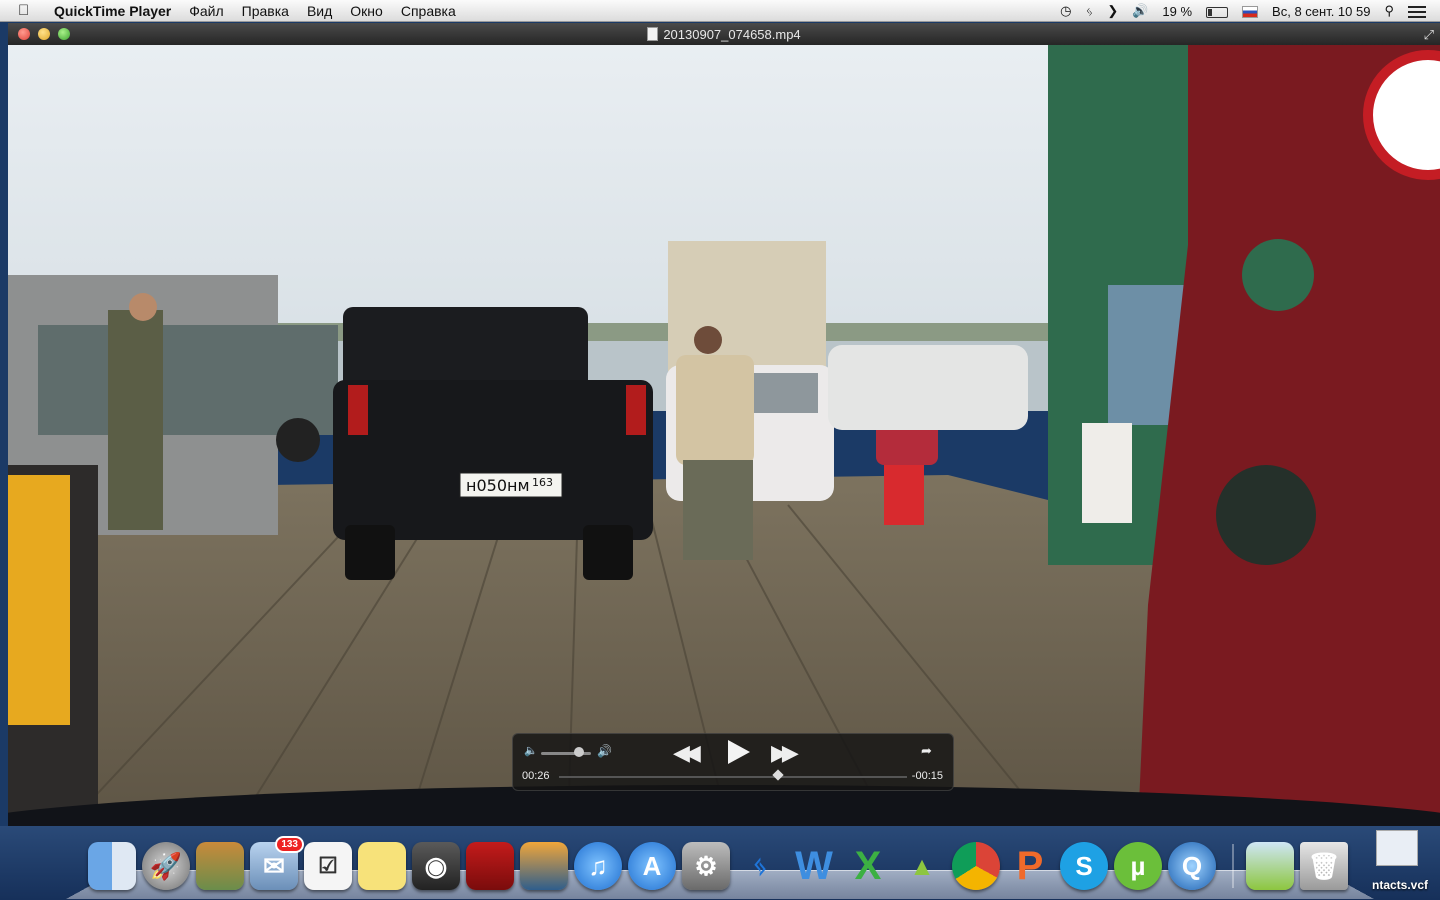 This screenshot has height=900, width=1440. Describe the element at coordinates (927, 776) in the screenshot. I see `time-remaining: -00:15` at that location.